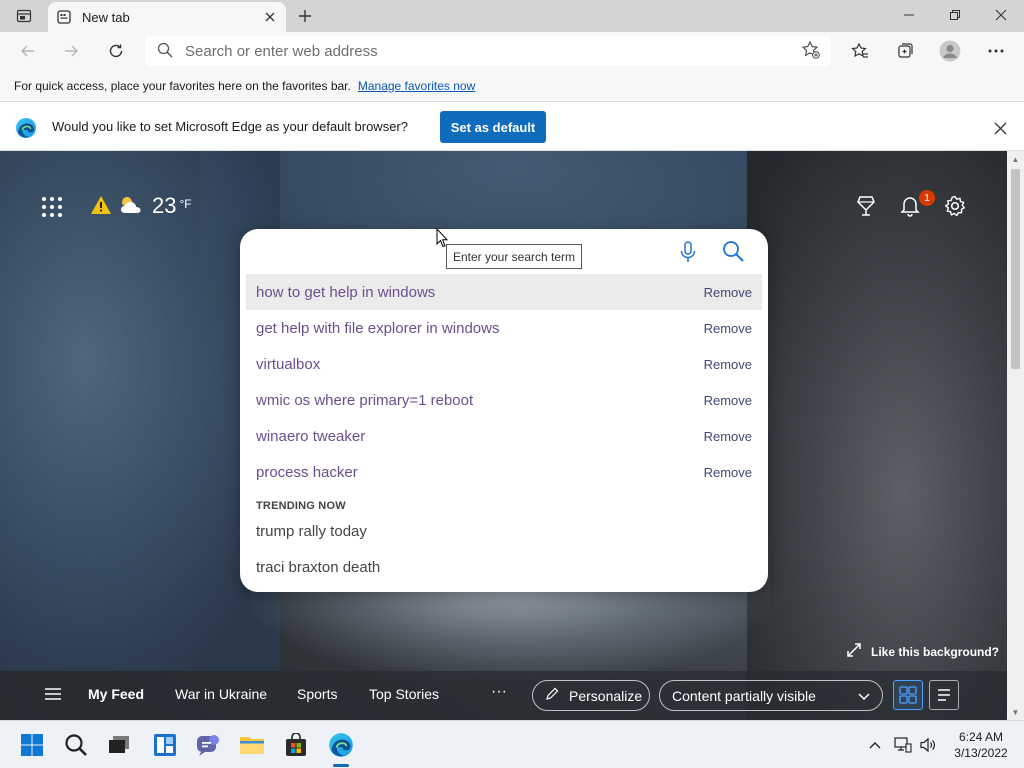  Describe the element at coordinates (52, 207) in the screenshot. I see `app-launcher-icon` at that location.